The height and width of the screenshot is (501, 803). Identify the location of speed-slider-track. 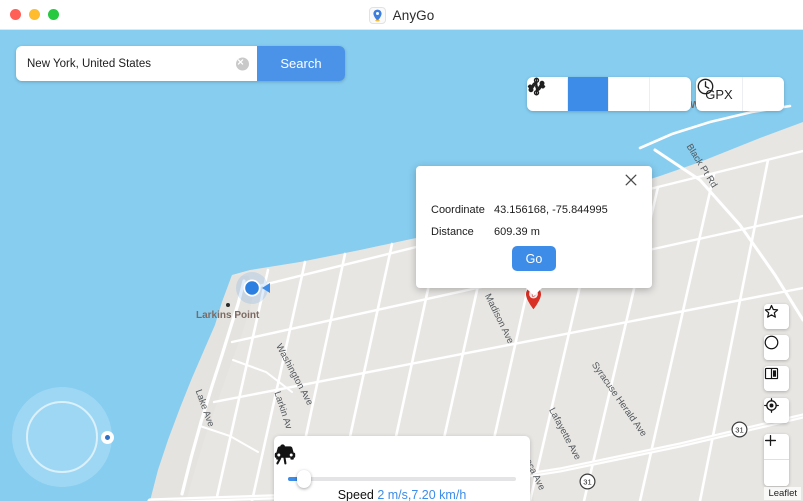
(402, 479).